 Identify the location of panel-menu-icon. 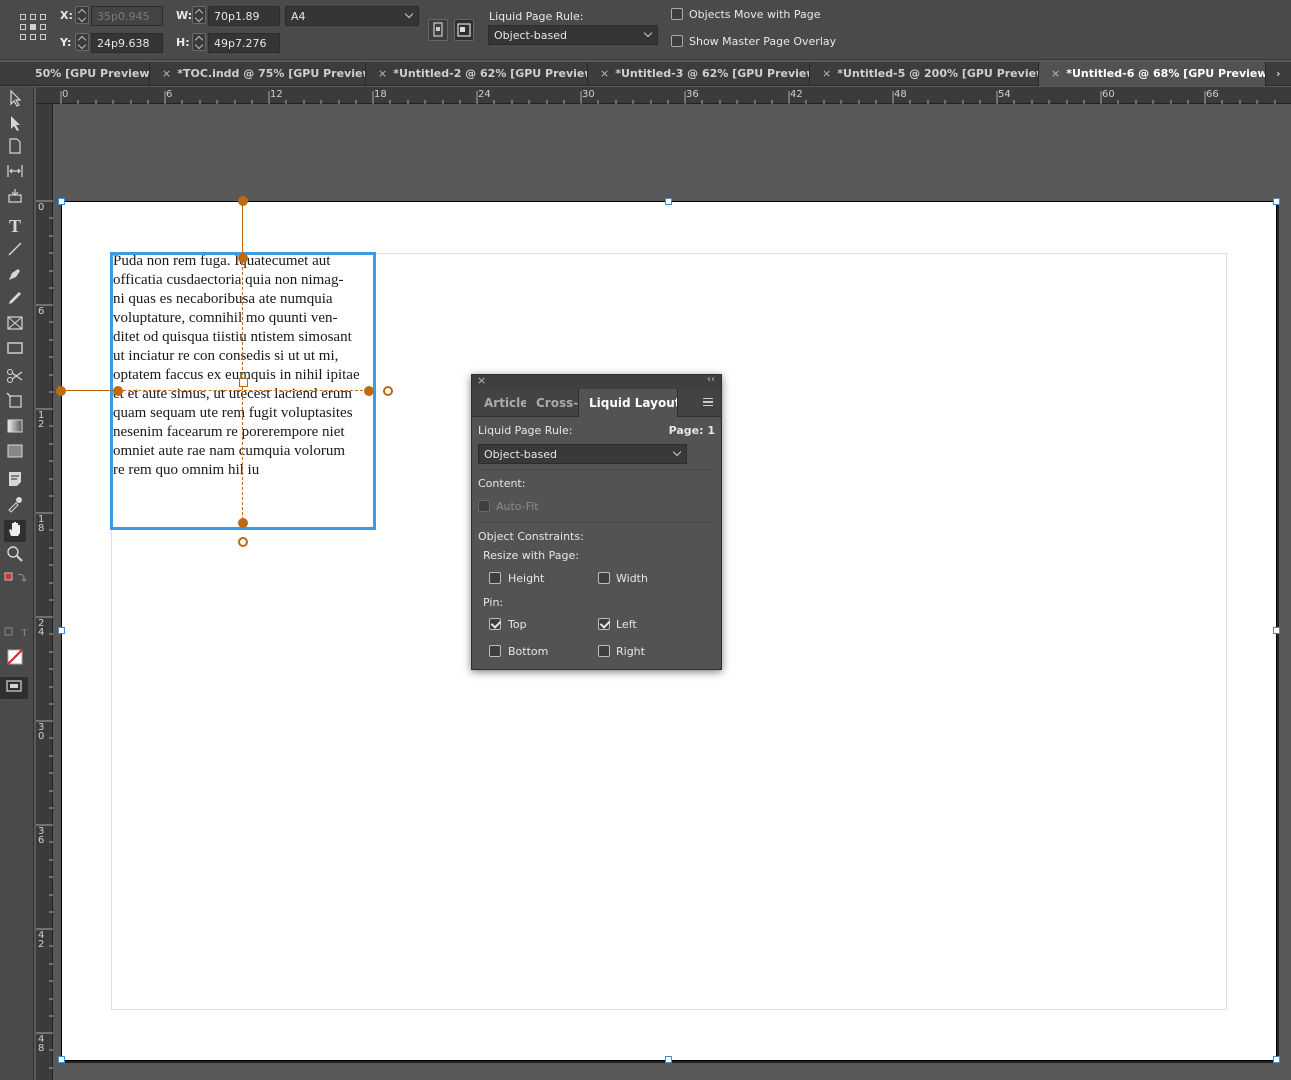
(708, 402).